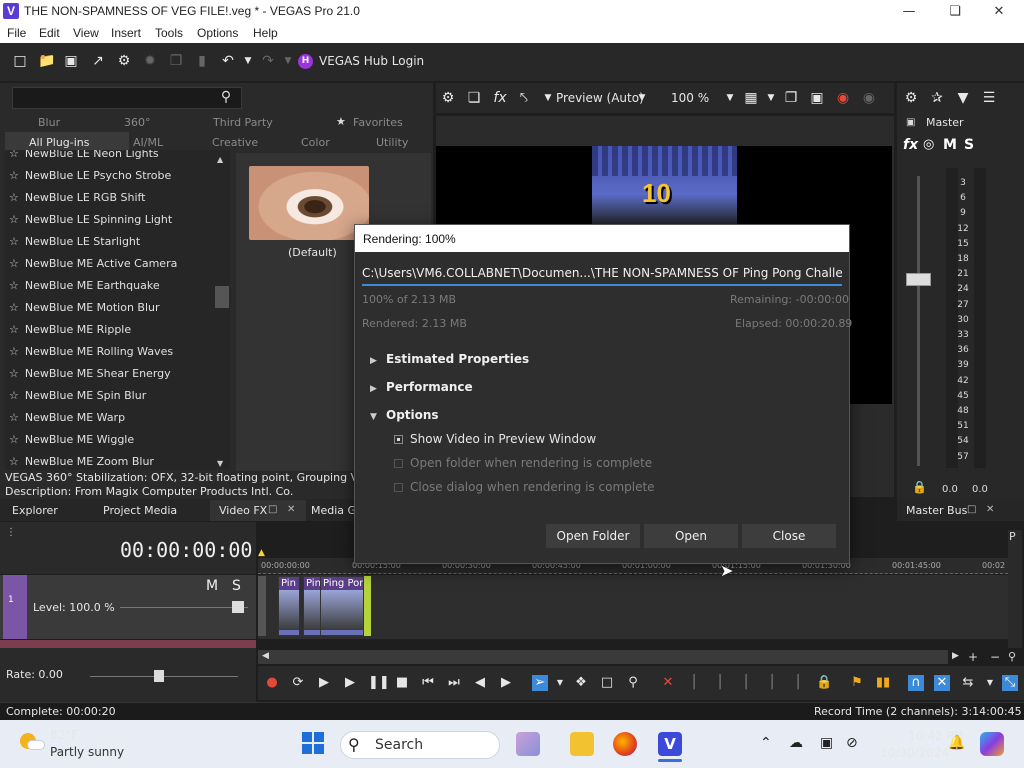  What do you see at coordinates (857, 683) in the screenshot?
I see `insert-marker-icon: ⚑` at bounding box center [857, 683].